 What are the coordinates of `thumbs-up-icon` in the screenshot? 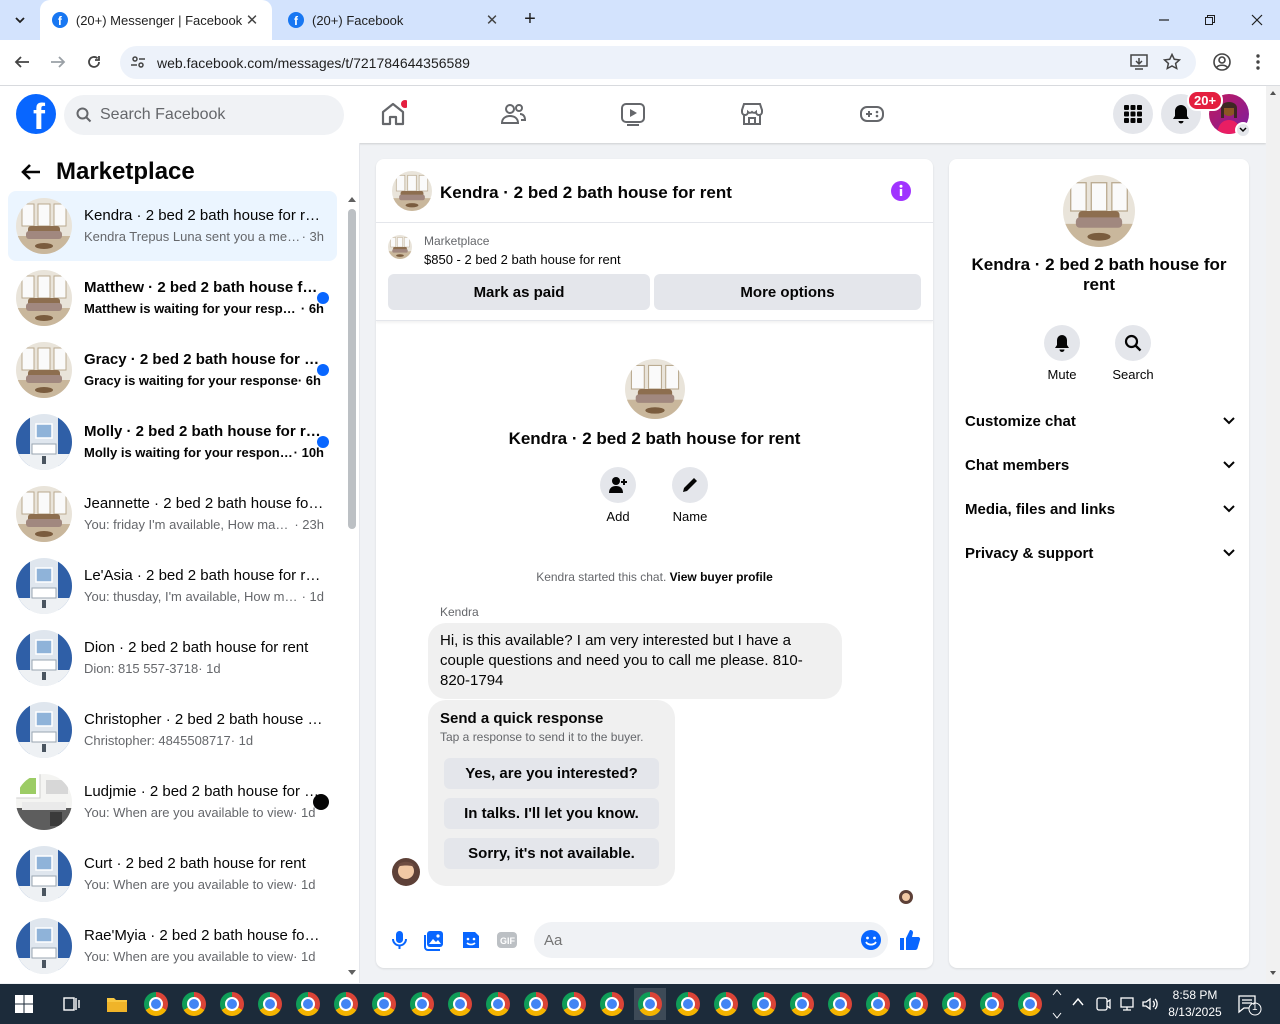 It's located at (910, 940).